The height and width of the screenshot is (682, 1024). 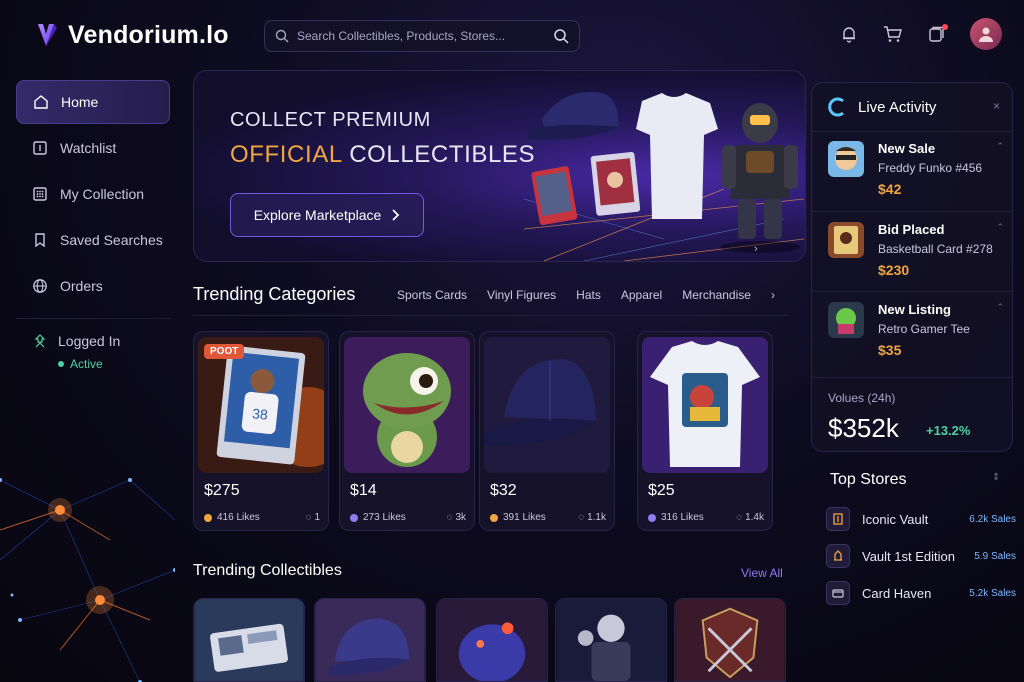 I want to click on grid-icon, so click(x=40, y=194).